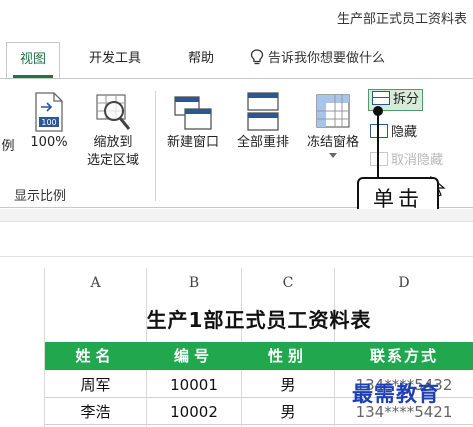  I want to click on arrange-all-button: 全部重排, so click(263, 121).